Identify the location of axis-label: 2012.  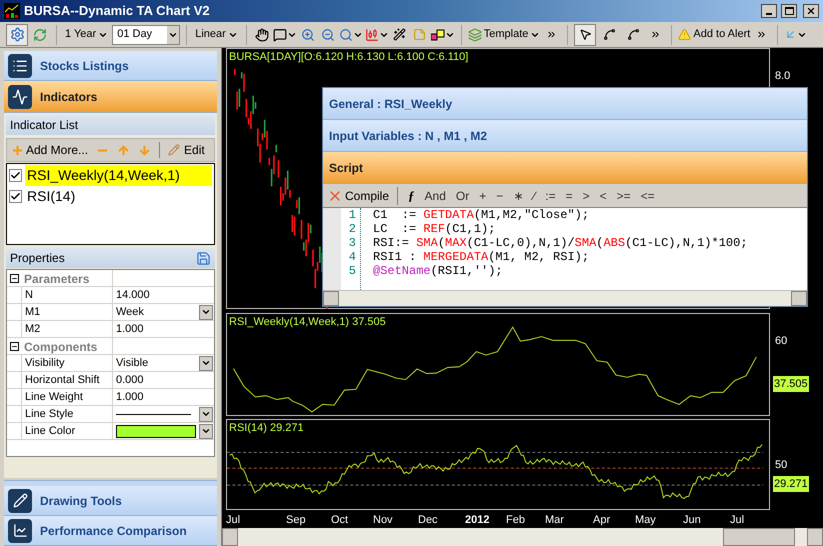
(477, 520).